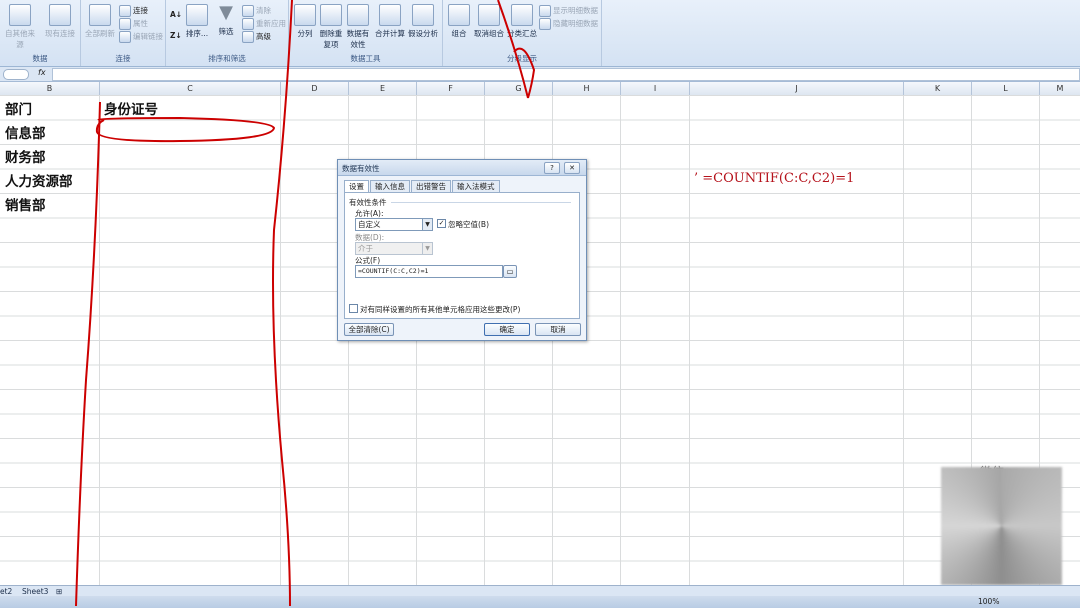  Describe the element at coordinates (459, 15) in the screenshot. I see `group-icon` at that location.